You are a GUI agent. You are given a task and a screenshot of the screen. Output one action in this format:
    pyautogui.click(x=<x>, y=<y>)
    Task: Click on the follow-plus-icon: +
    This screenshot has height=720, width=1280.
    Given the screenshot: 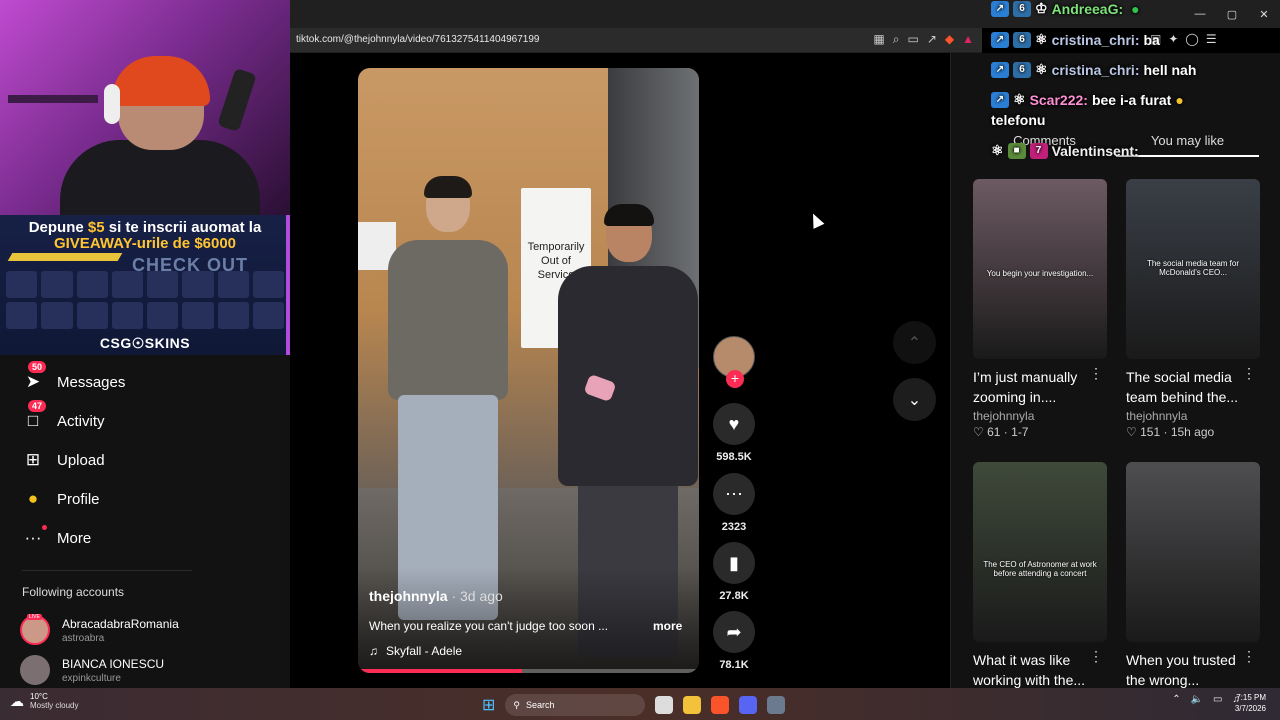 What is the action you would take?
    pyautogui.click(x=735, y=379)
    